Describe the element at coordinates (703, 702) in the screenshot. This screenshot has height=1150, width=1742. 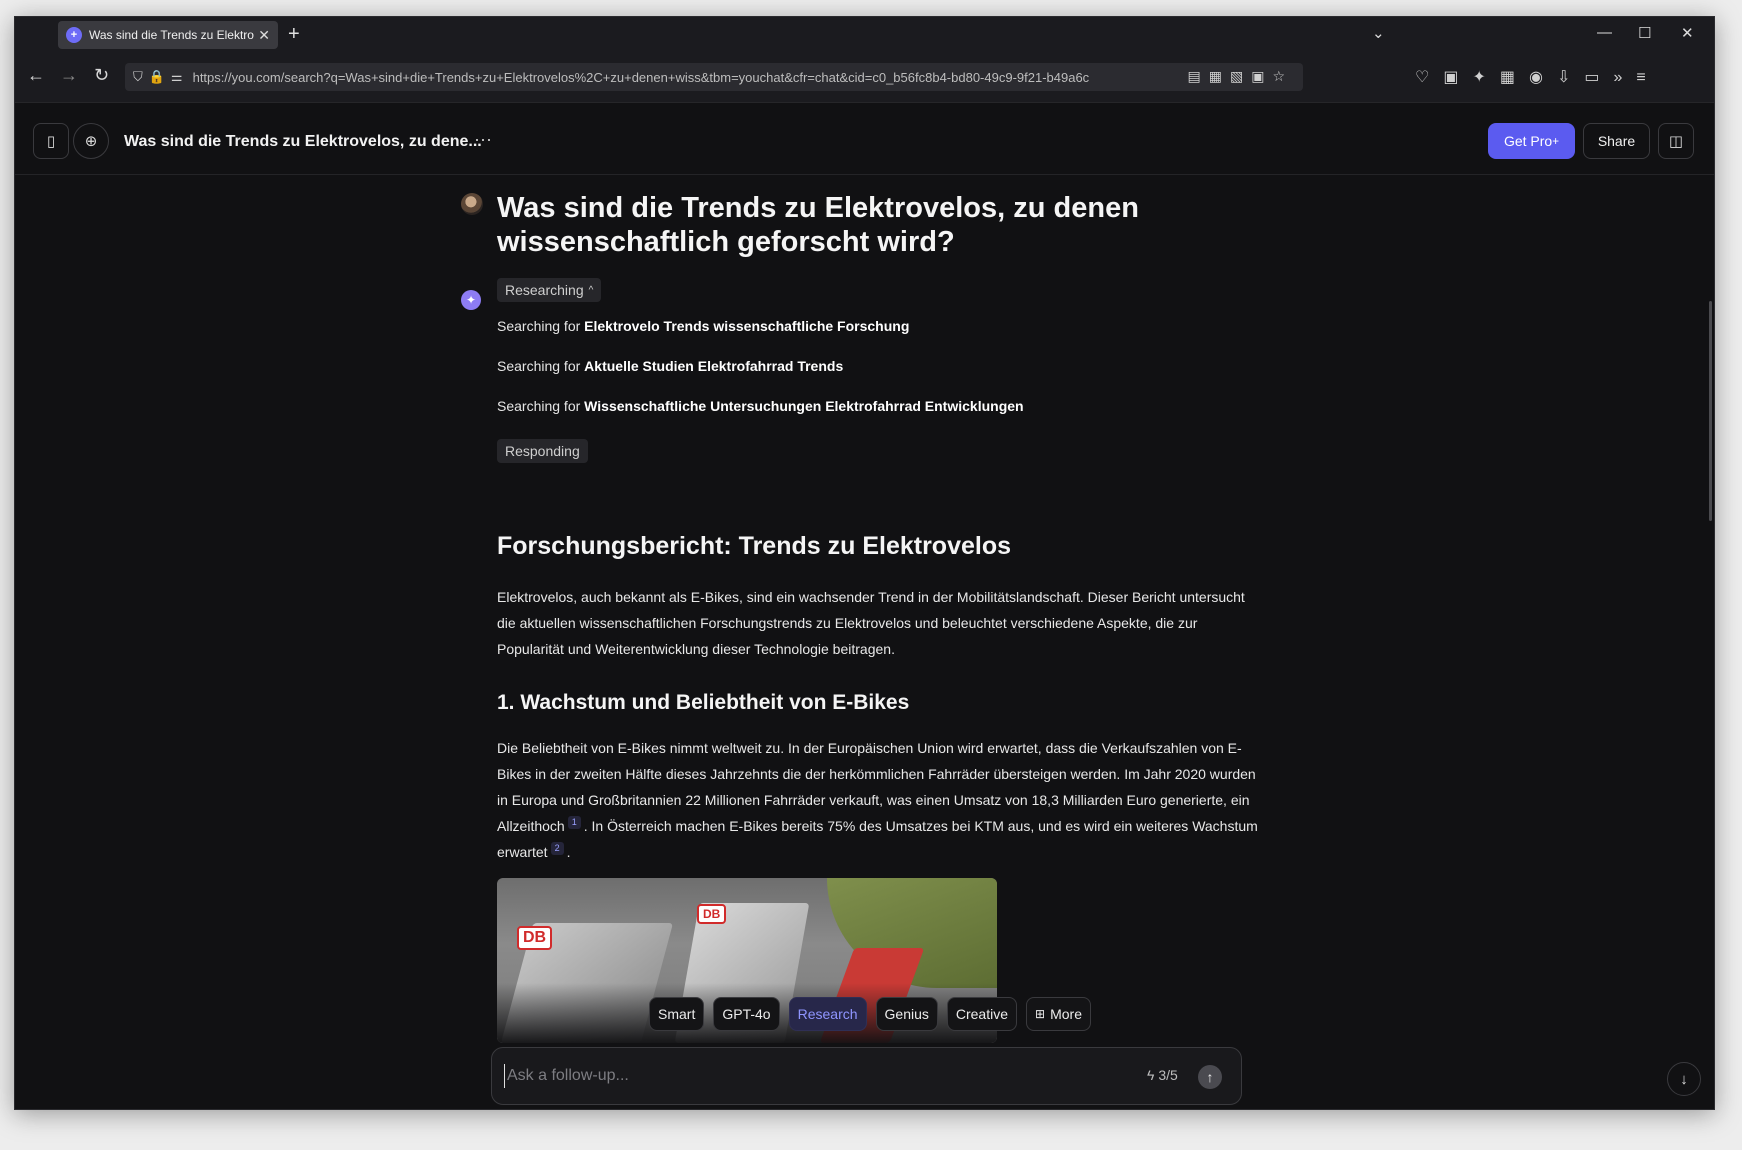
I see `section-title: 1. Wachstum und Beliebtheit von E-Bikes` at that location.